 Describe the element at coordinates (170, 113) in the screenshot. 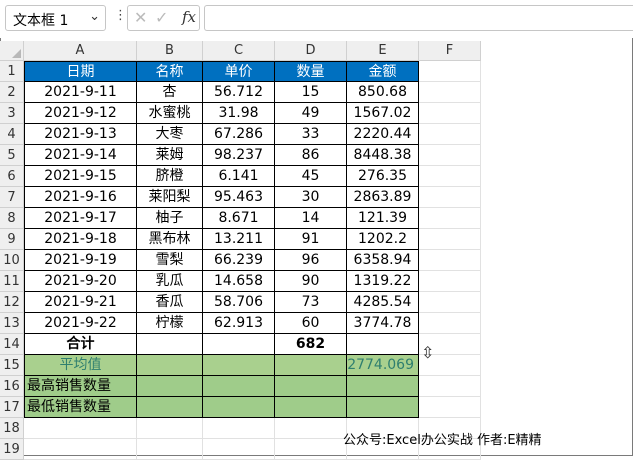

I see `table-cell: 水蜜桃` at that location.